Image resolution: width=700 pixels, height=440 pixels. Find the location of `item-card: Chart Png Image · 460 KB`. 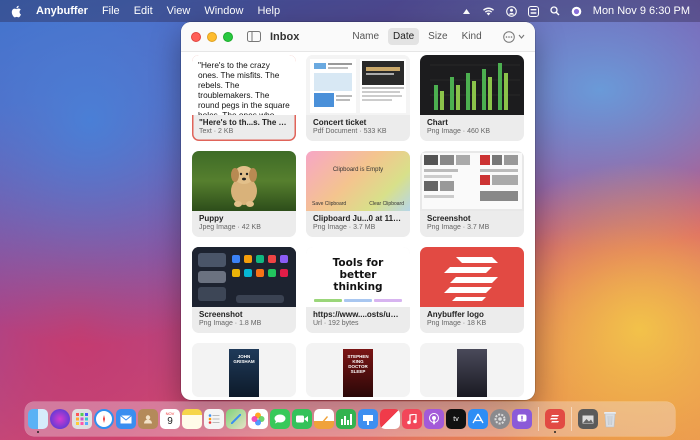

item-card: Chart Png Image · 460 KB is located at coordinates (472, 98).